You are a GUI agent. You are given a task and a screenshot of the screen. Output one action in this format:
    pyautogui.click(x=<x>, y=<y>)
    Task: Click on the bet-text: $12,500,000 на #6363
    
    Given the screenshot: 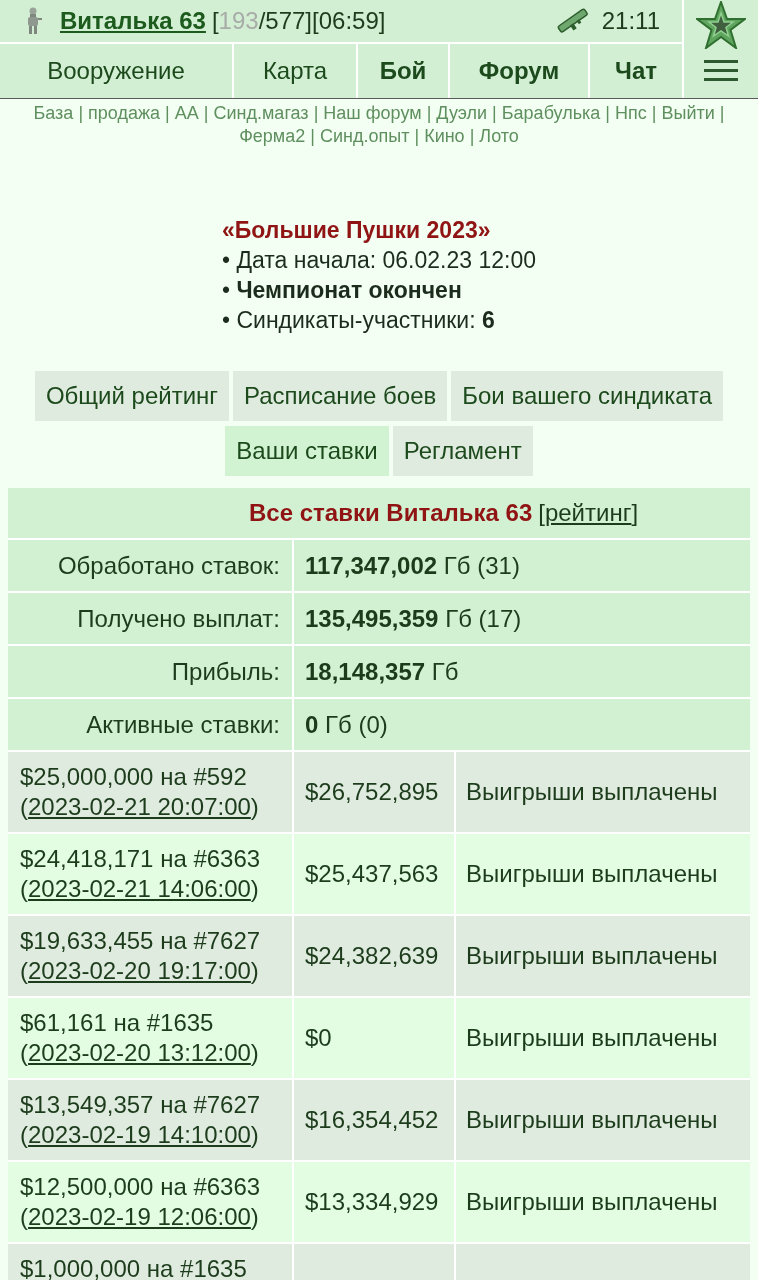 What is the action you would take?
    pyautogui.click(x=141, y=1187)
    